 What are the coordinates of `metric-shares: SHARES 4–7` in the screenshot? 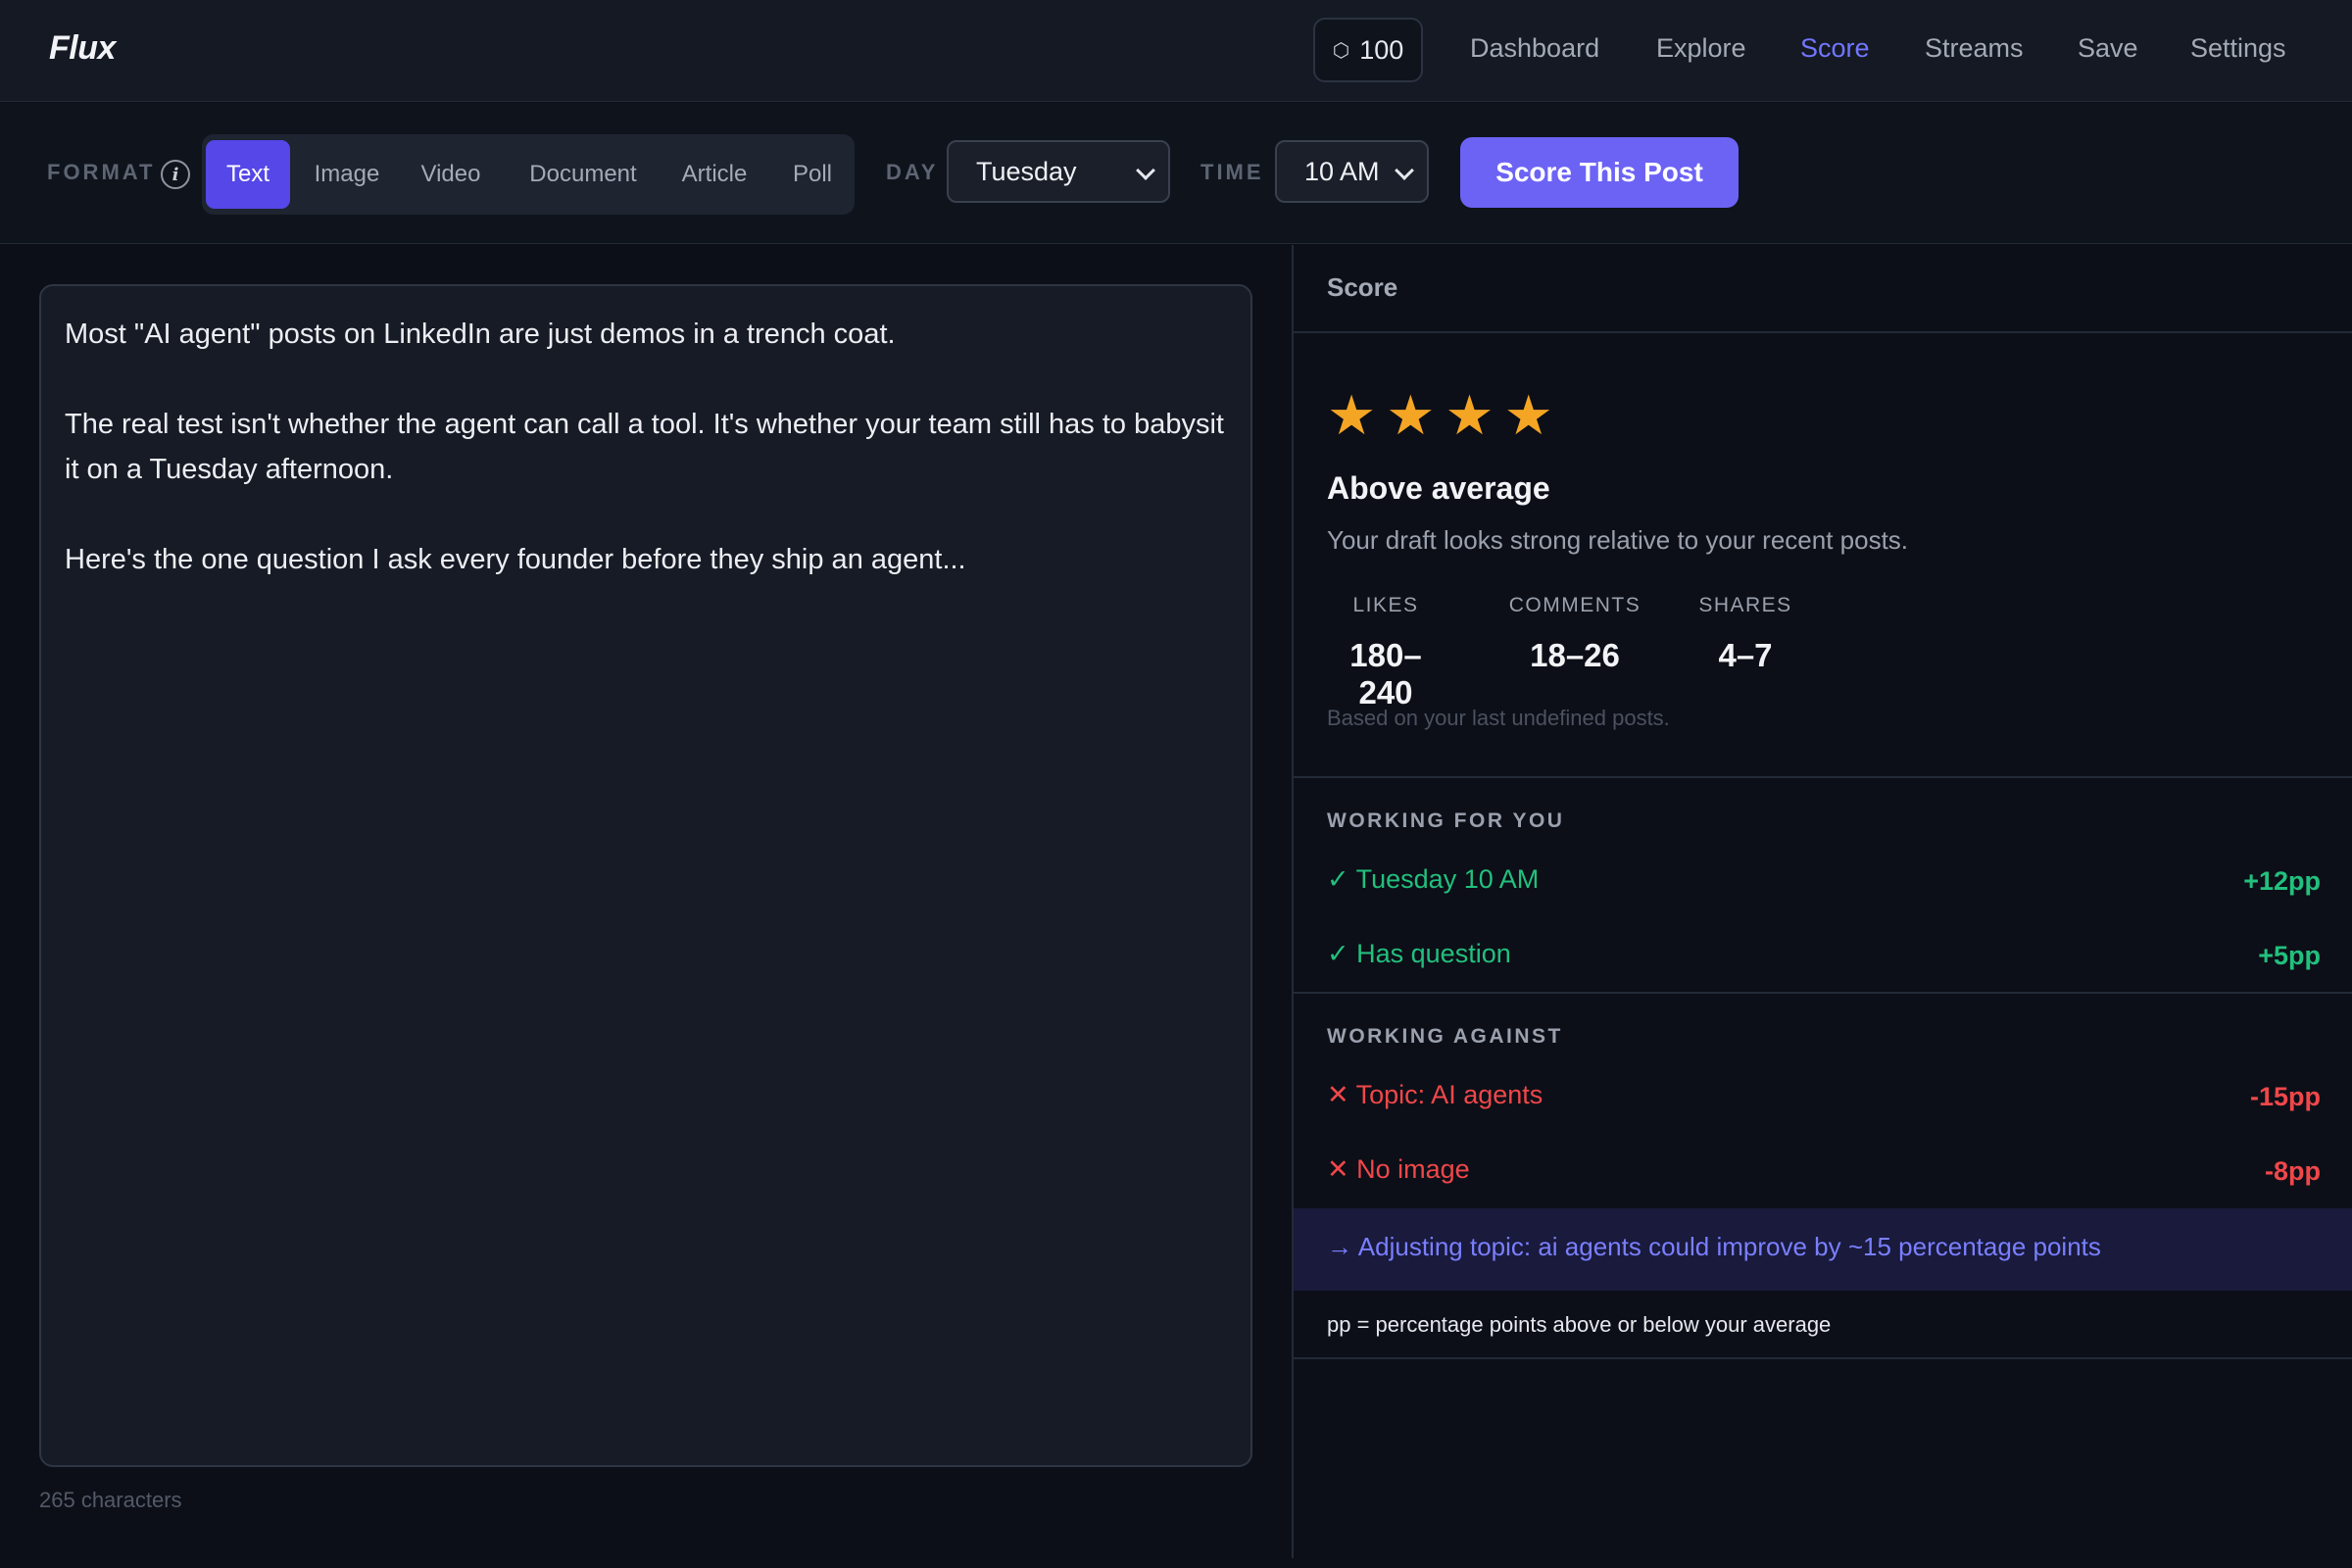 It's located at (1745, 634).